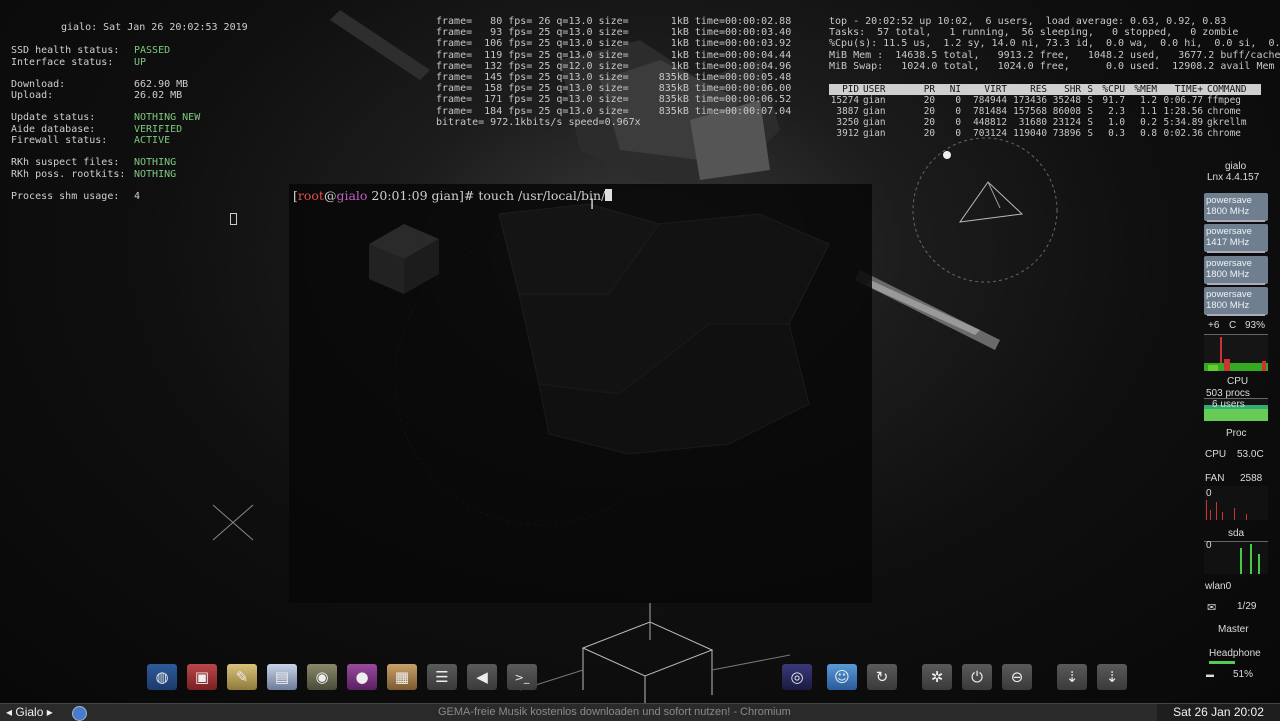 This screenshot has height=721, width=1280. What do you see at coordinates (1235, 653) in the screenshot?
I see `headphone-volume-label: Headphone` at bounding box center [1235, 653].